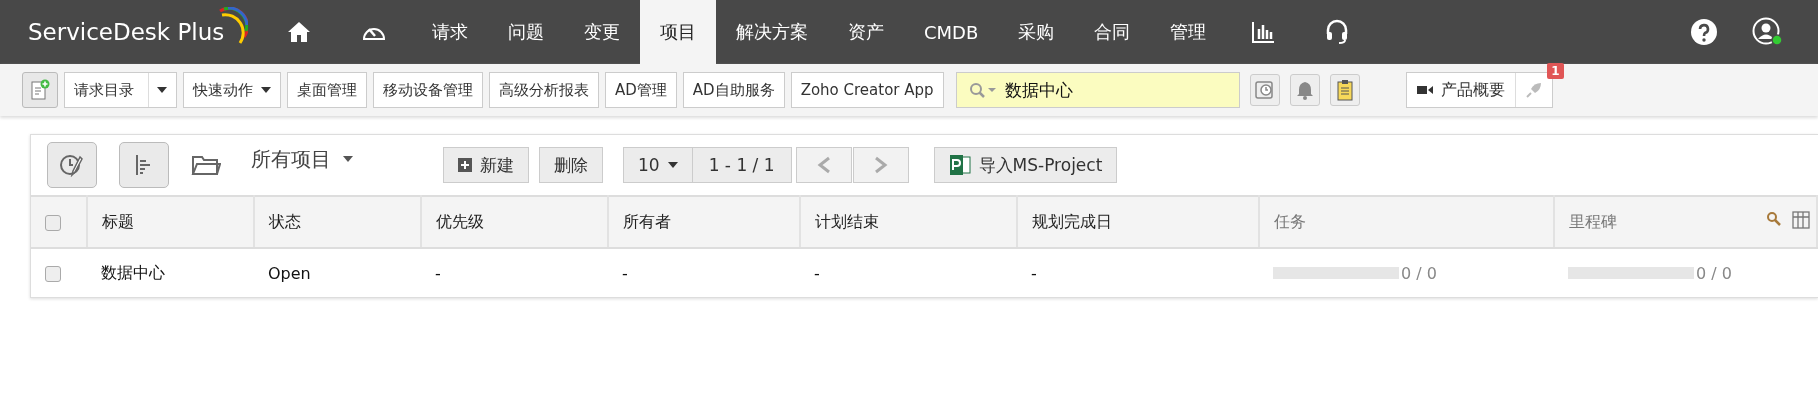 This screenshot has height=415, width=1818. Describe the element at coordinates (1097, 90) in the screenshot. I see `search-field: 数据中心` at that location.